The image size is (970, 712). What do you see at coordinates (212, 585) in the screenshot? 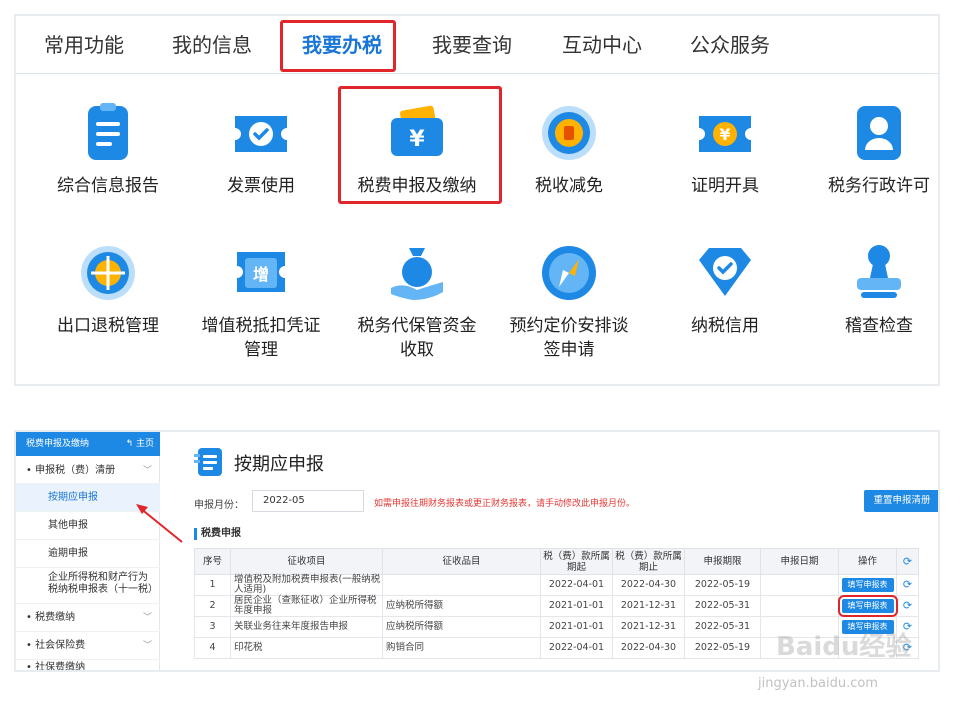
I see `row-number: 1` at bounding box center [212, 585].